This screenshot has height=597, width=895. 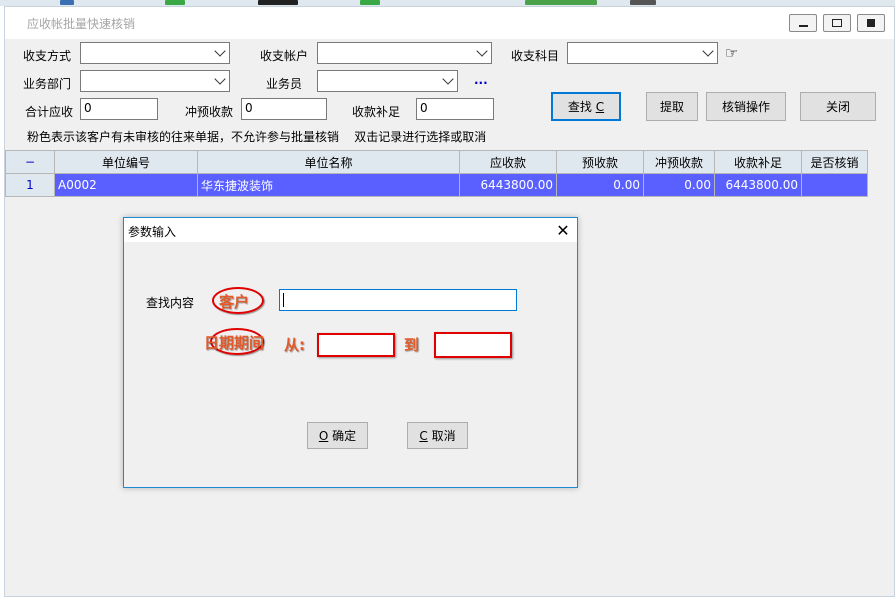 I want to click on search-input, so click(x=398, y=300).